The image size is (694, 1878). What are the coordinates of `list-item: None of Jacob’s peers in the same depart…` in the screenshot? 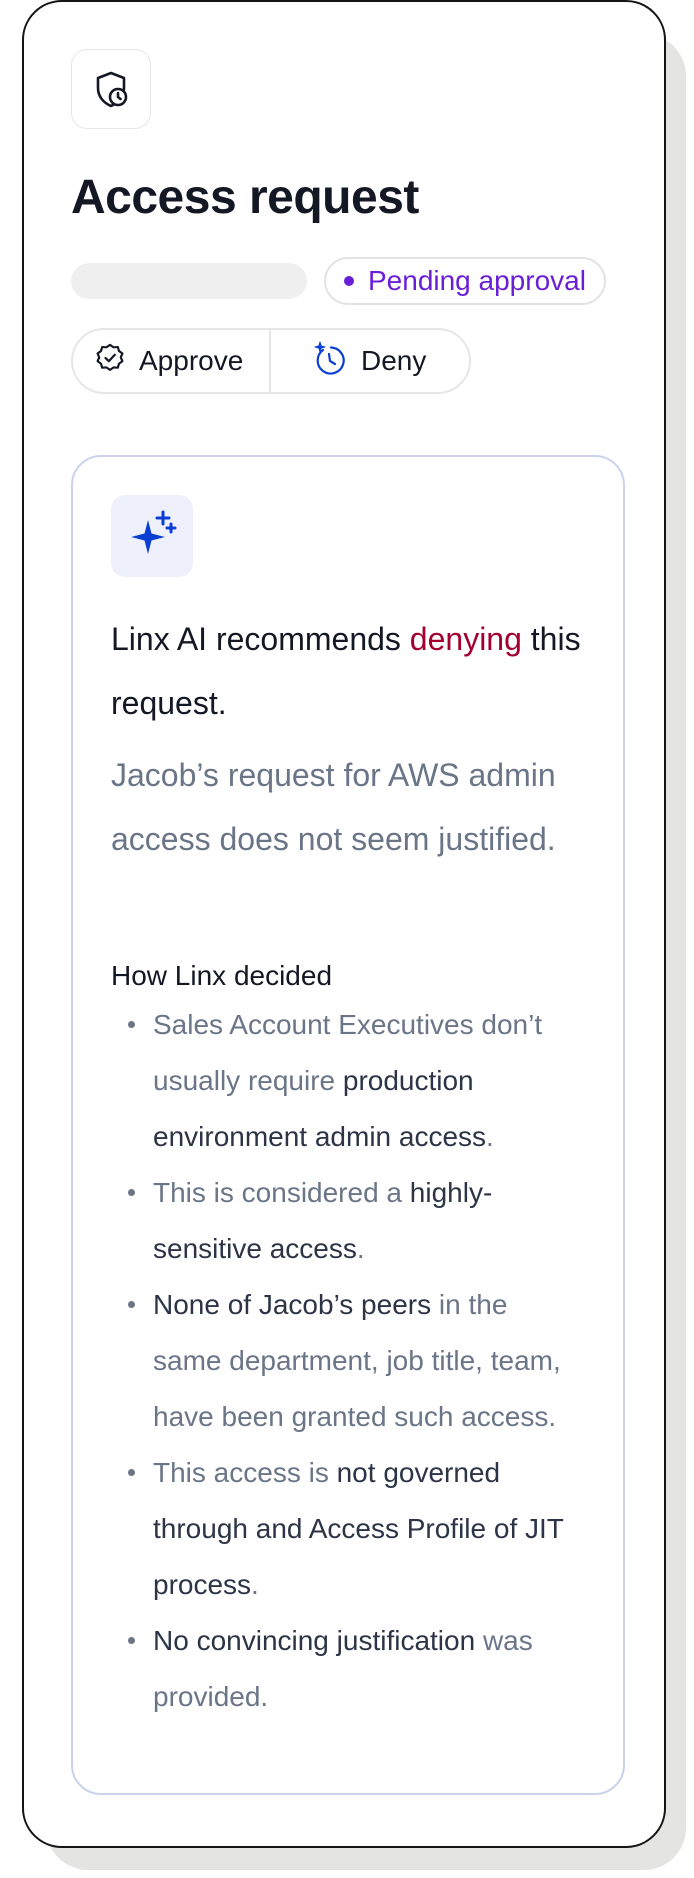 It's located at (345, 1361).